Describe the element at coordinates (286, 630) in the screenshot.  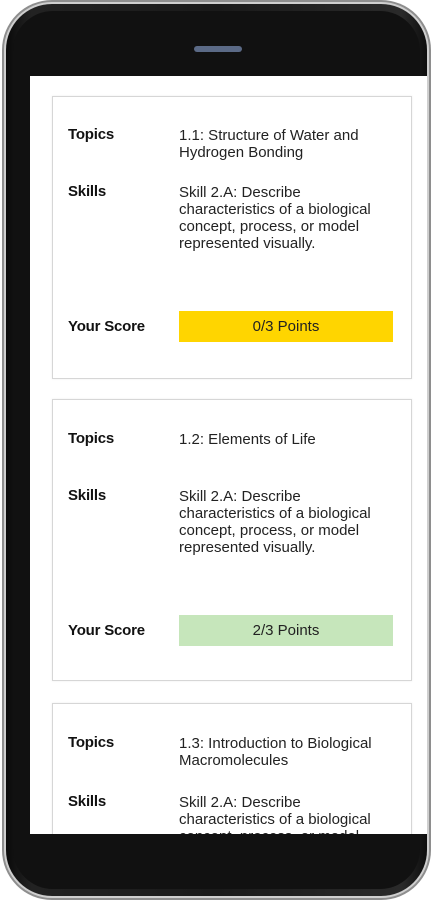
I see `score-badge: 2/3 Points` at that location.